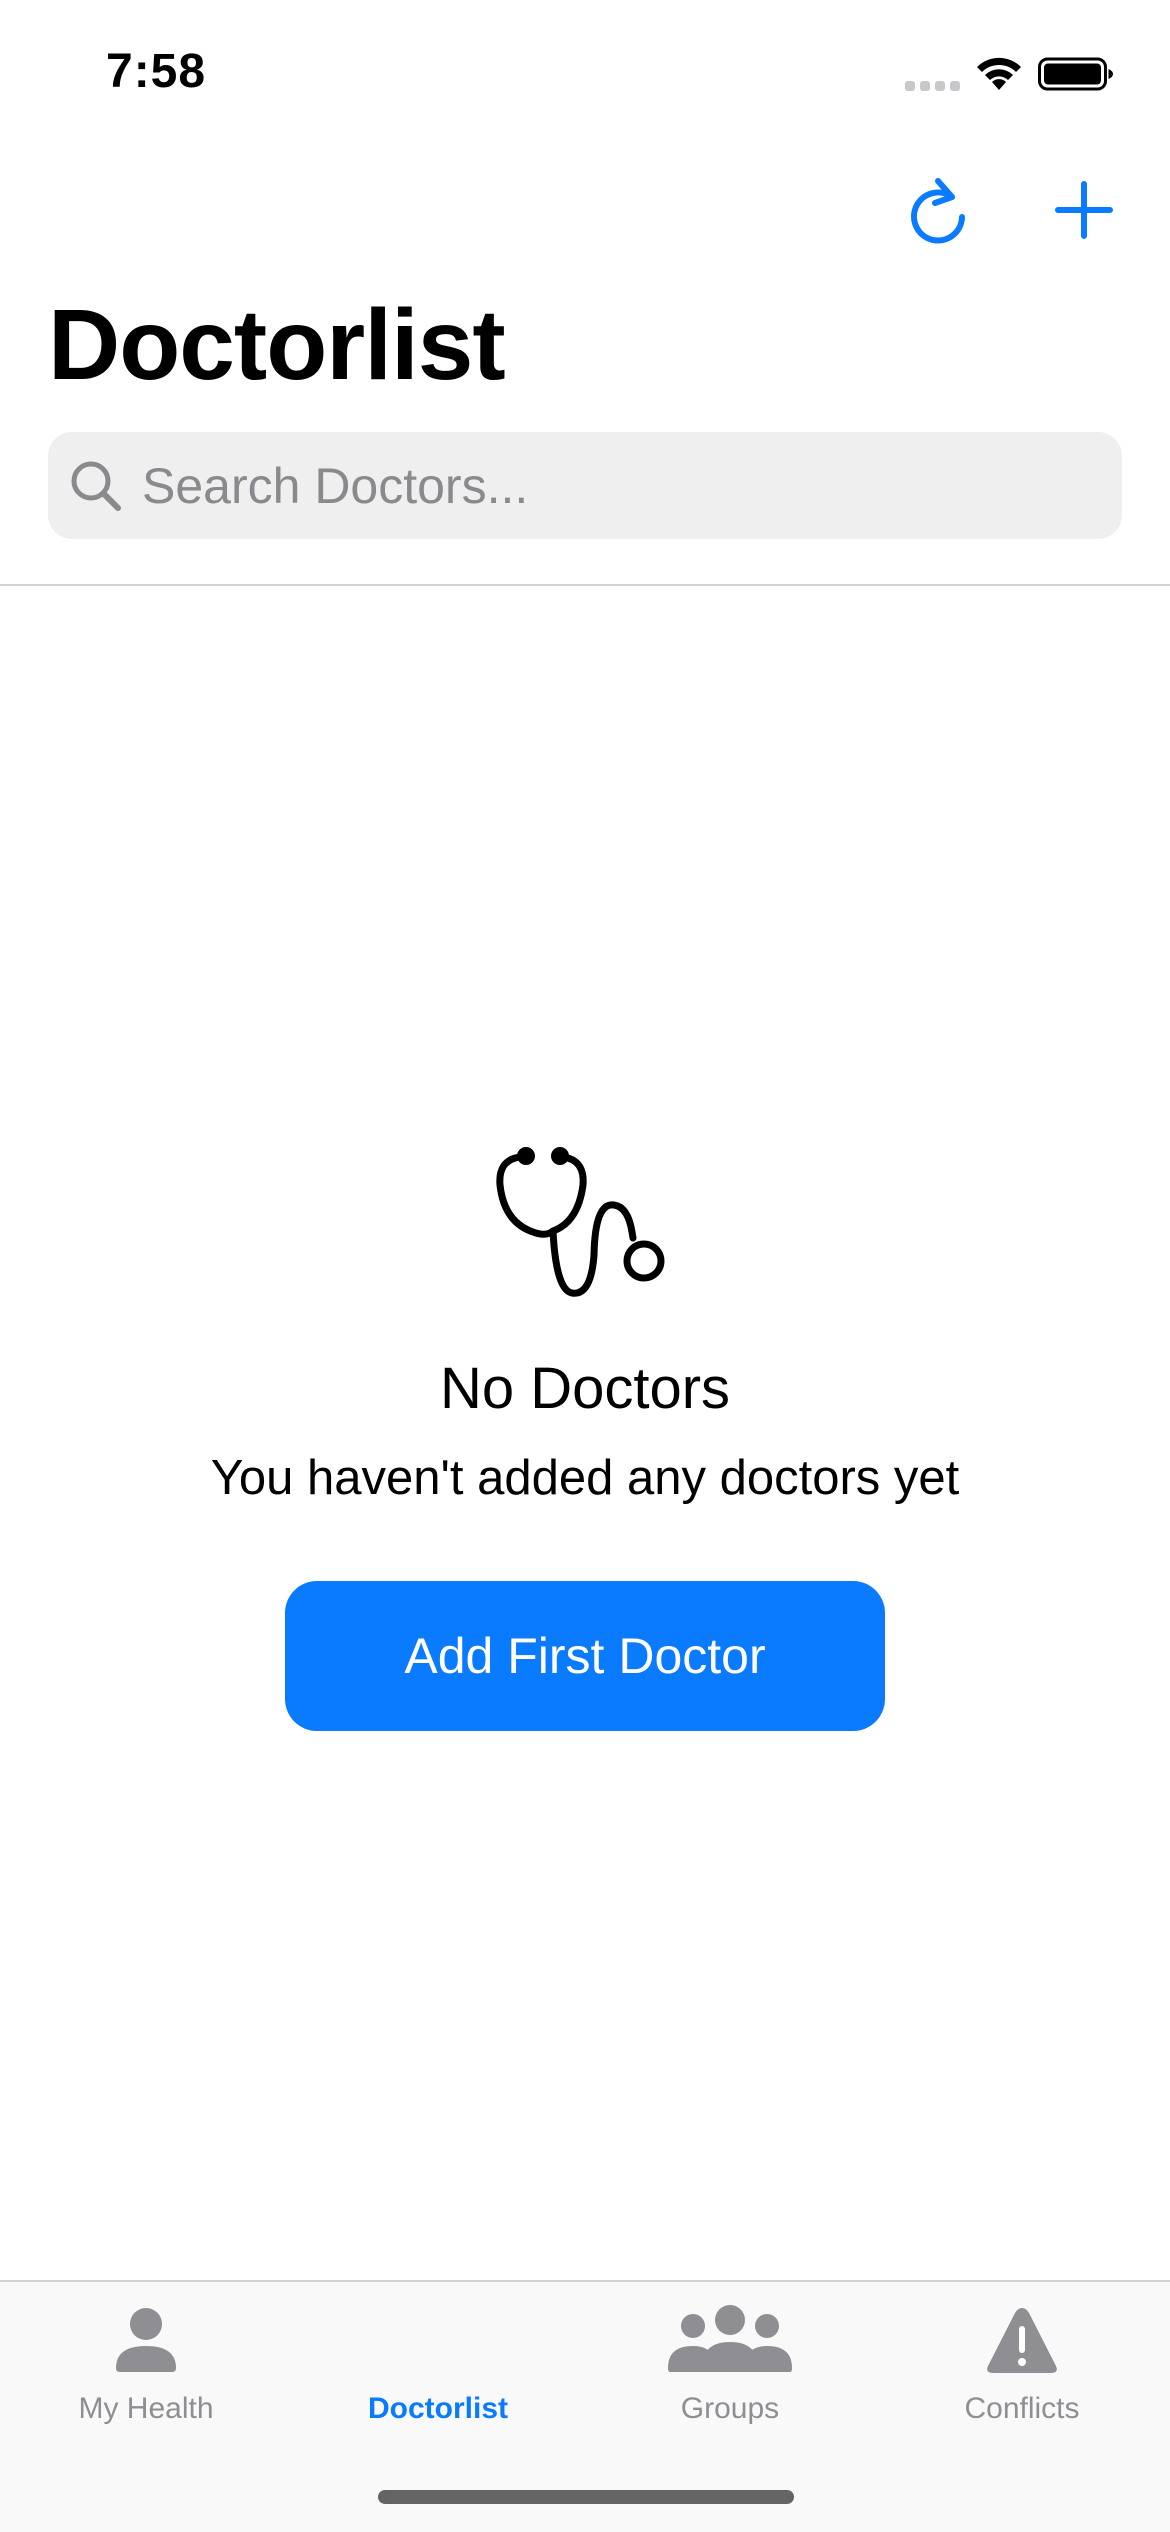 This screenshot has width=1170, height=2532. Describe the element at coordinates (999, 73) in the screenshot. I see `wifi-icon` at that location.